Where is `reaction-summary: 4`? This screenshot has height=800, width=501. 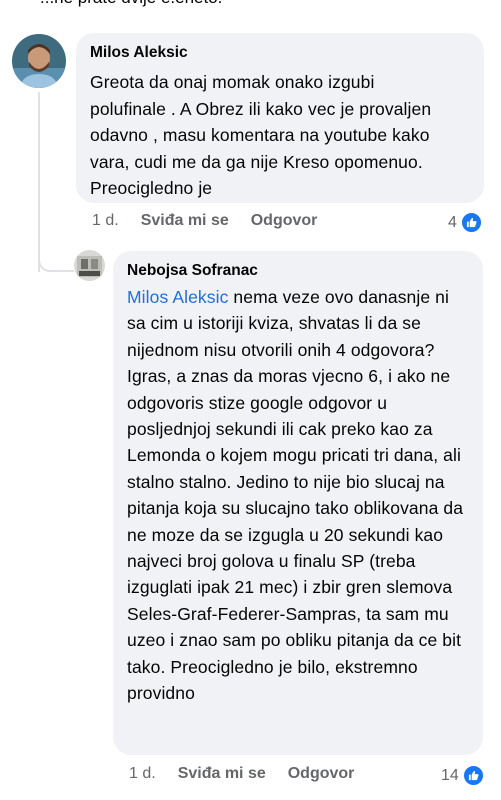 reaction-summary: 4 is located at coordinates (465, 222).